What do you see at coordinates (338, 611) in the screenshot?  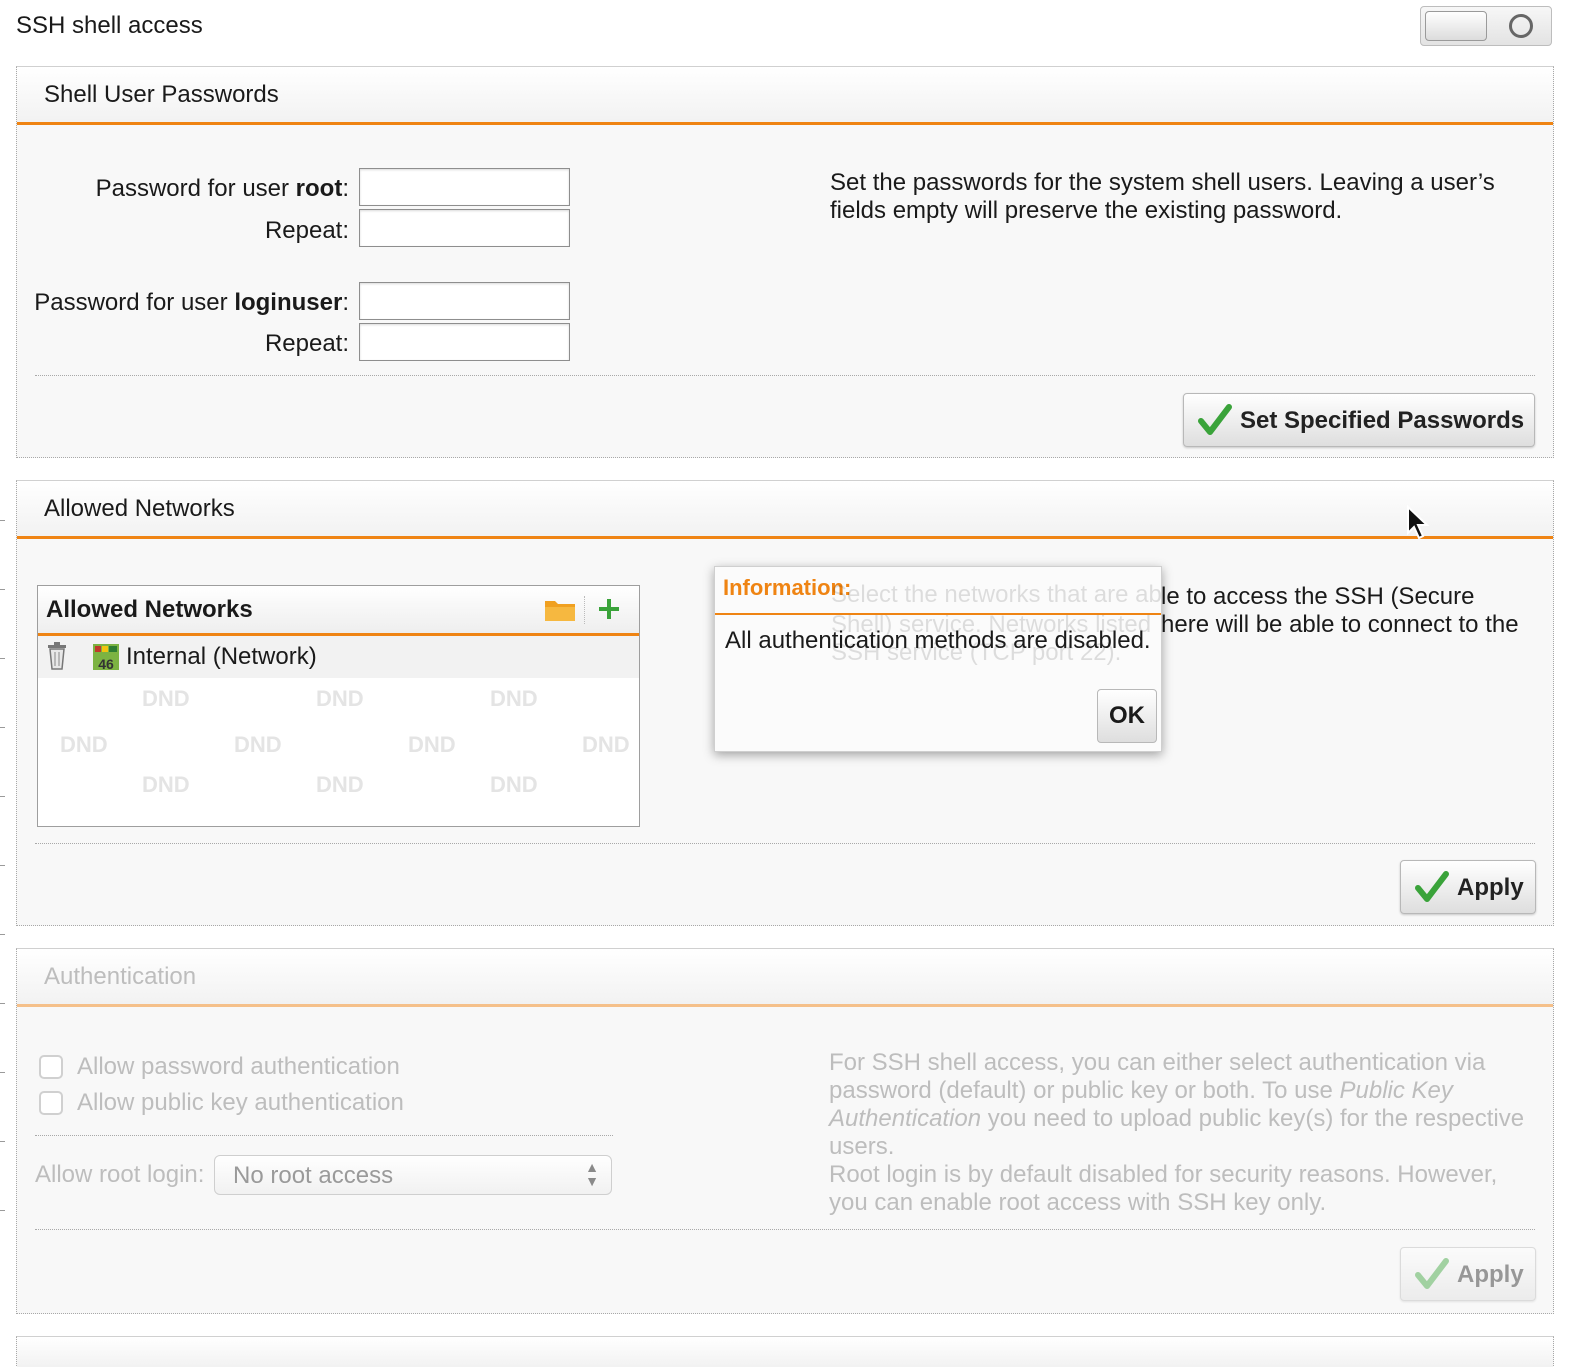 I see `list-header: Allowed Networks` at bounding box center [338, 611].